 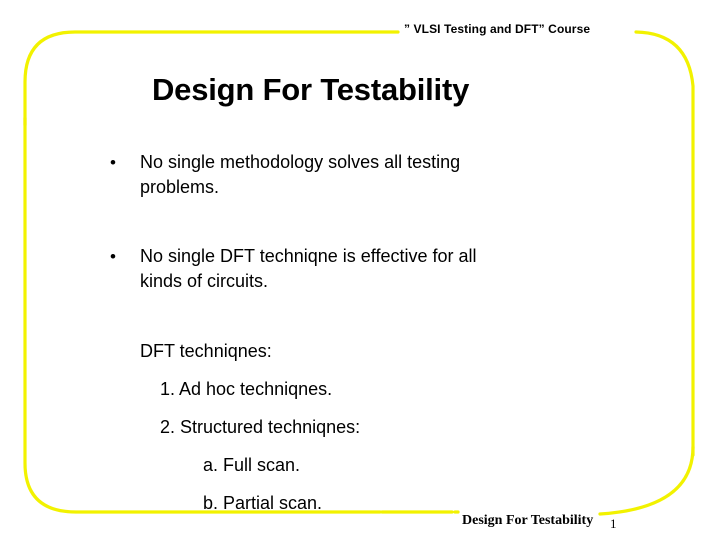 I want to click on bullet-line: kinds of circuits., so click(x=204, y=281).